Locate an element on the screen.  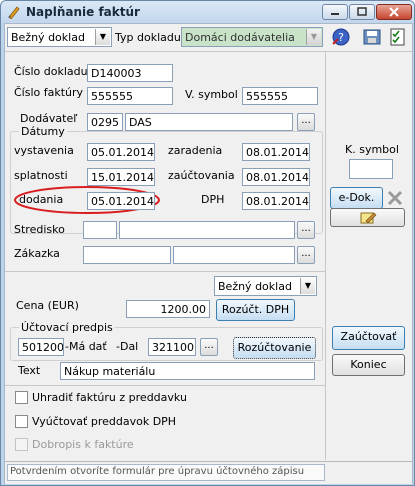
zauctovania-date-field: 08.01.2014 is located at coordinates (276, 177).